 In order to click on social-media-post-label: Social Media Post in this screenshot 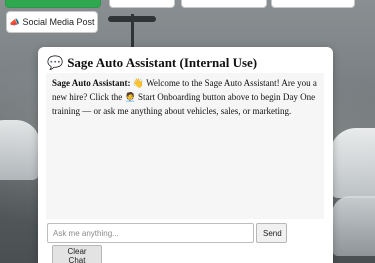, I will do `click(58, 22)`.